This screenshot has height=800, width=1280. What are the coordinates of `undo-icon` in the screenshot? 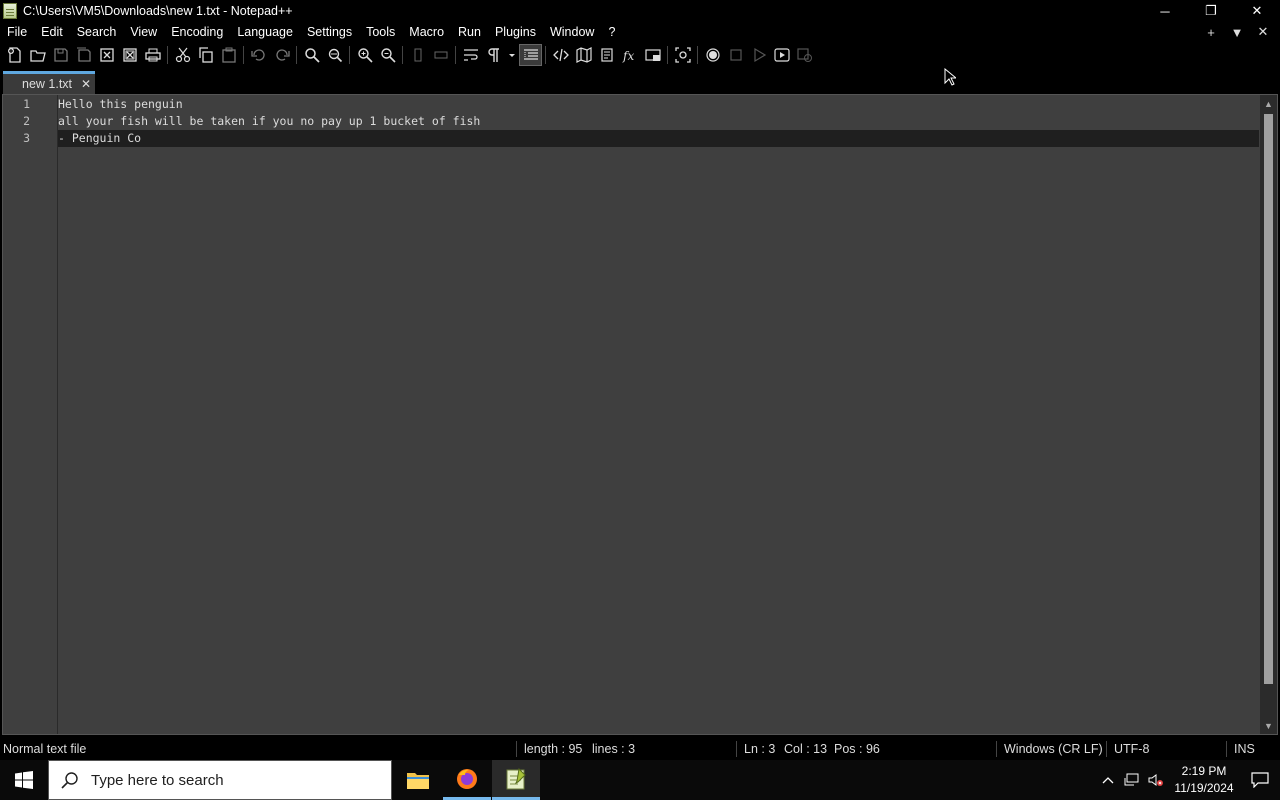 It's located at (258, 55).